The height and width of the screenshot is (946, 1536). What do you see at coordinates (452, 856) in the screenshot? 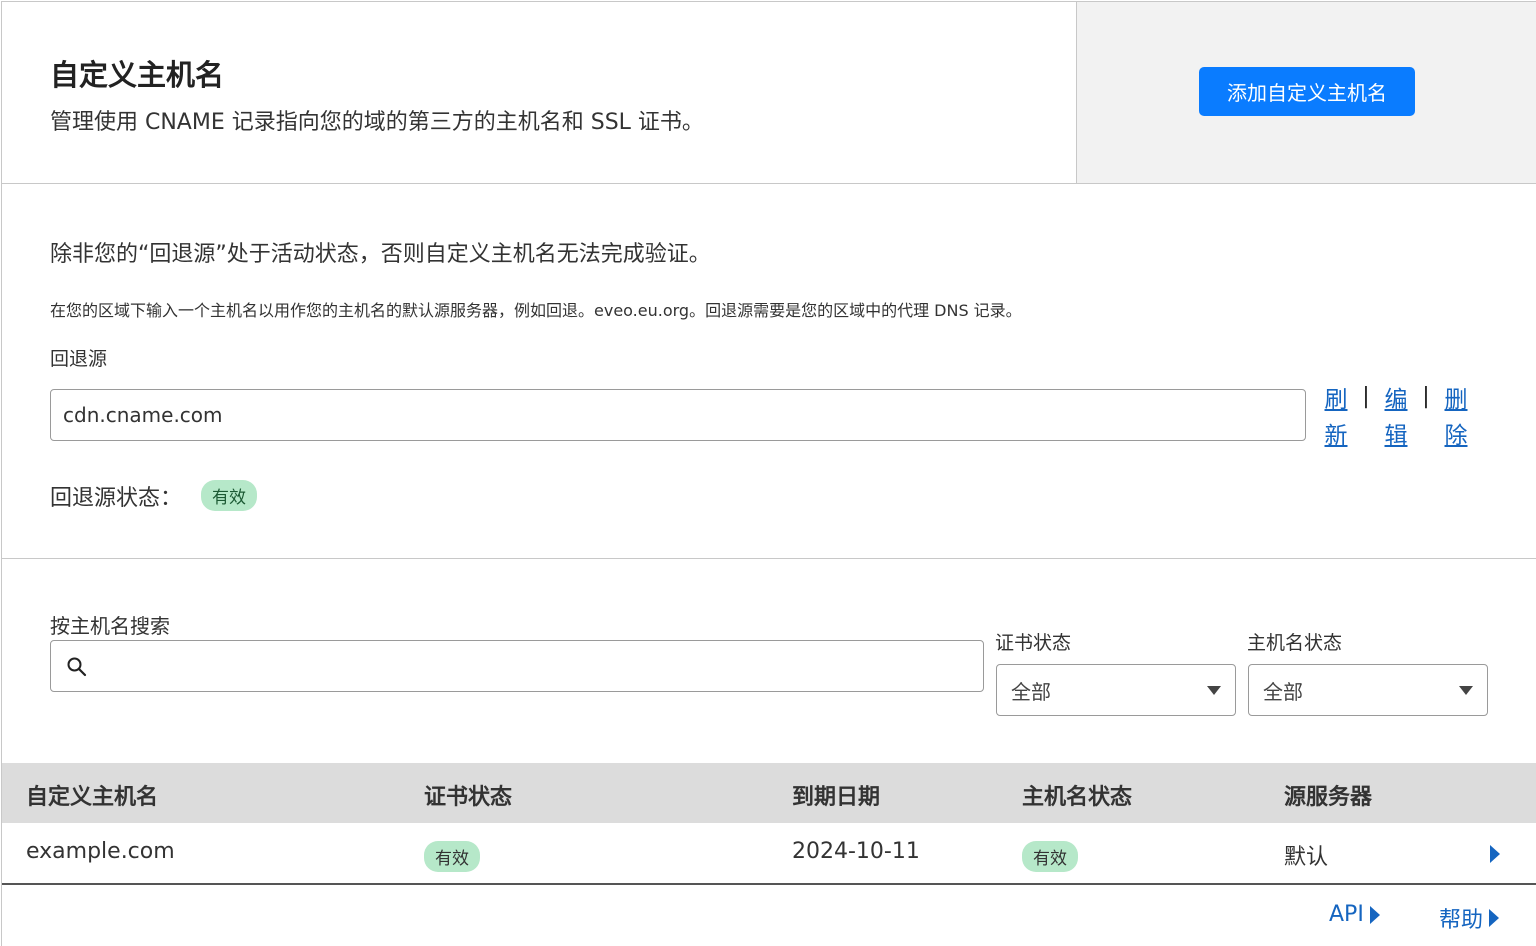
I see `row-cert-status-badge: 有效` at bounding box center [452, 856].